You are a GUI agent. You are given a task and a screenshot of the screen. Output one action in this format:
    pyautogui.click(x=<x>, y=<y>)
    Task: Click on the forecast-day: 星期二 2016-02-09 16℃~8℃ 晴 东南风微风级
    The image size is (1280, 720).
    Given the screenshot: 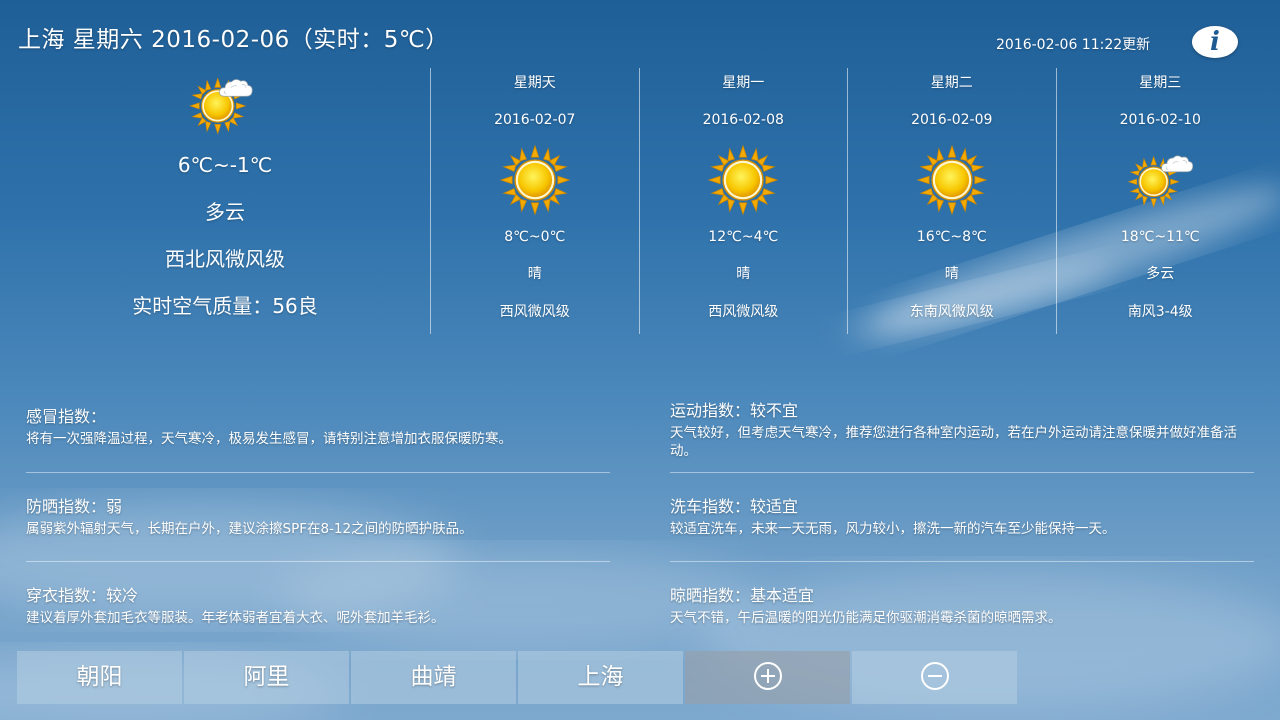 What is the action you would take?
    pyautogui.click(x=951, y=201)
    